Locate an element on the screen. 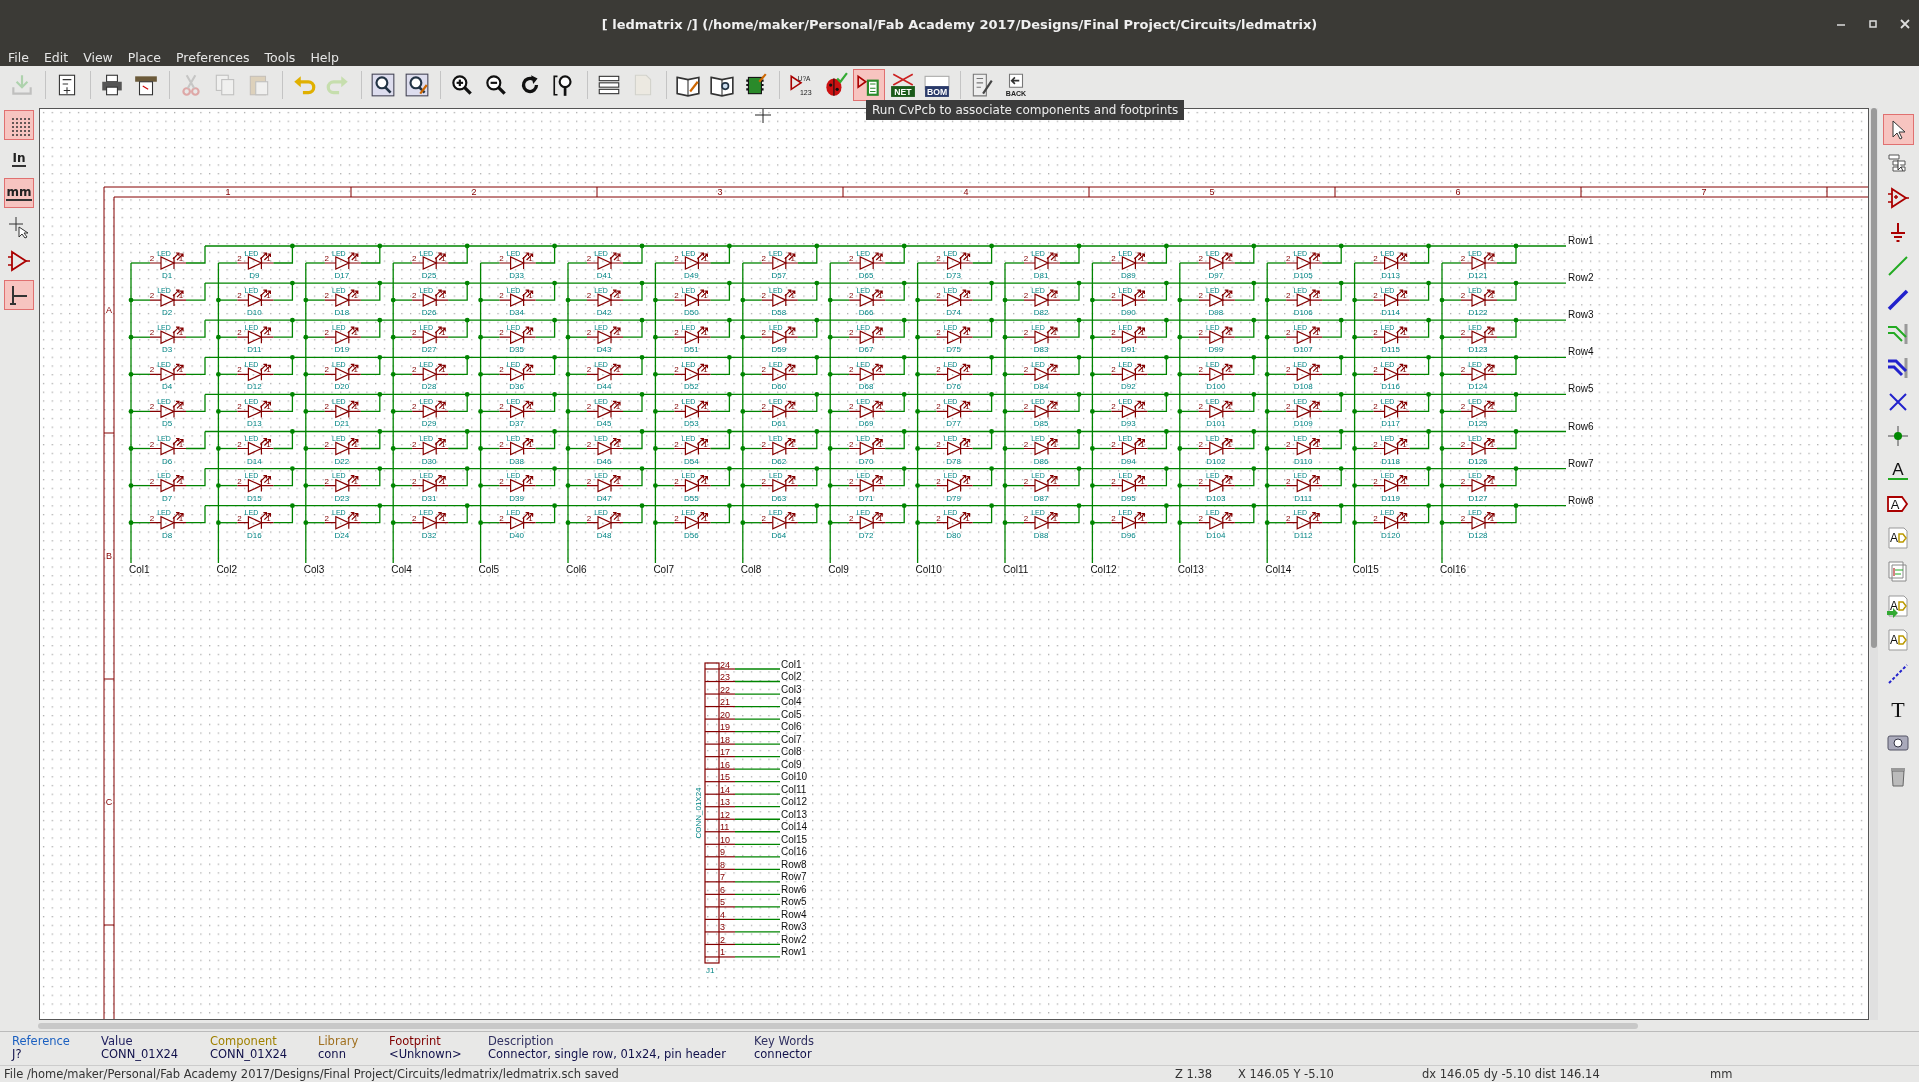 This screenshot has height=1082, width=1919. units-toggle-button: In is located at coordinates (19, 159).